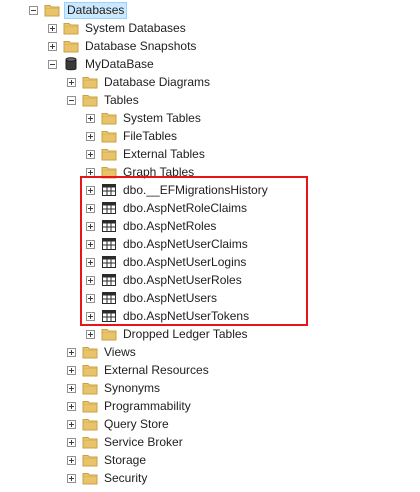 The height and width of the screenshot is (492, 420). I want to click on tree-node-label: External Resources, so click(156, 370).